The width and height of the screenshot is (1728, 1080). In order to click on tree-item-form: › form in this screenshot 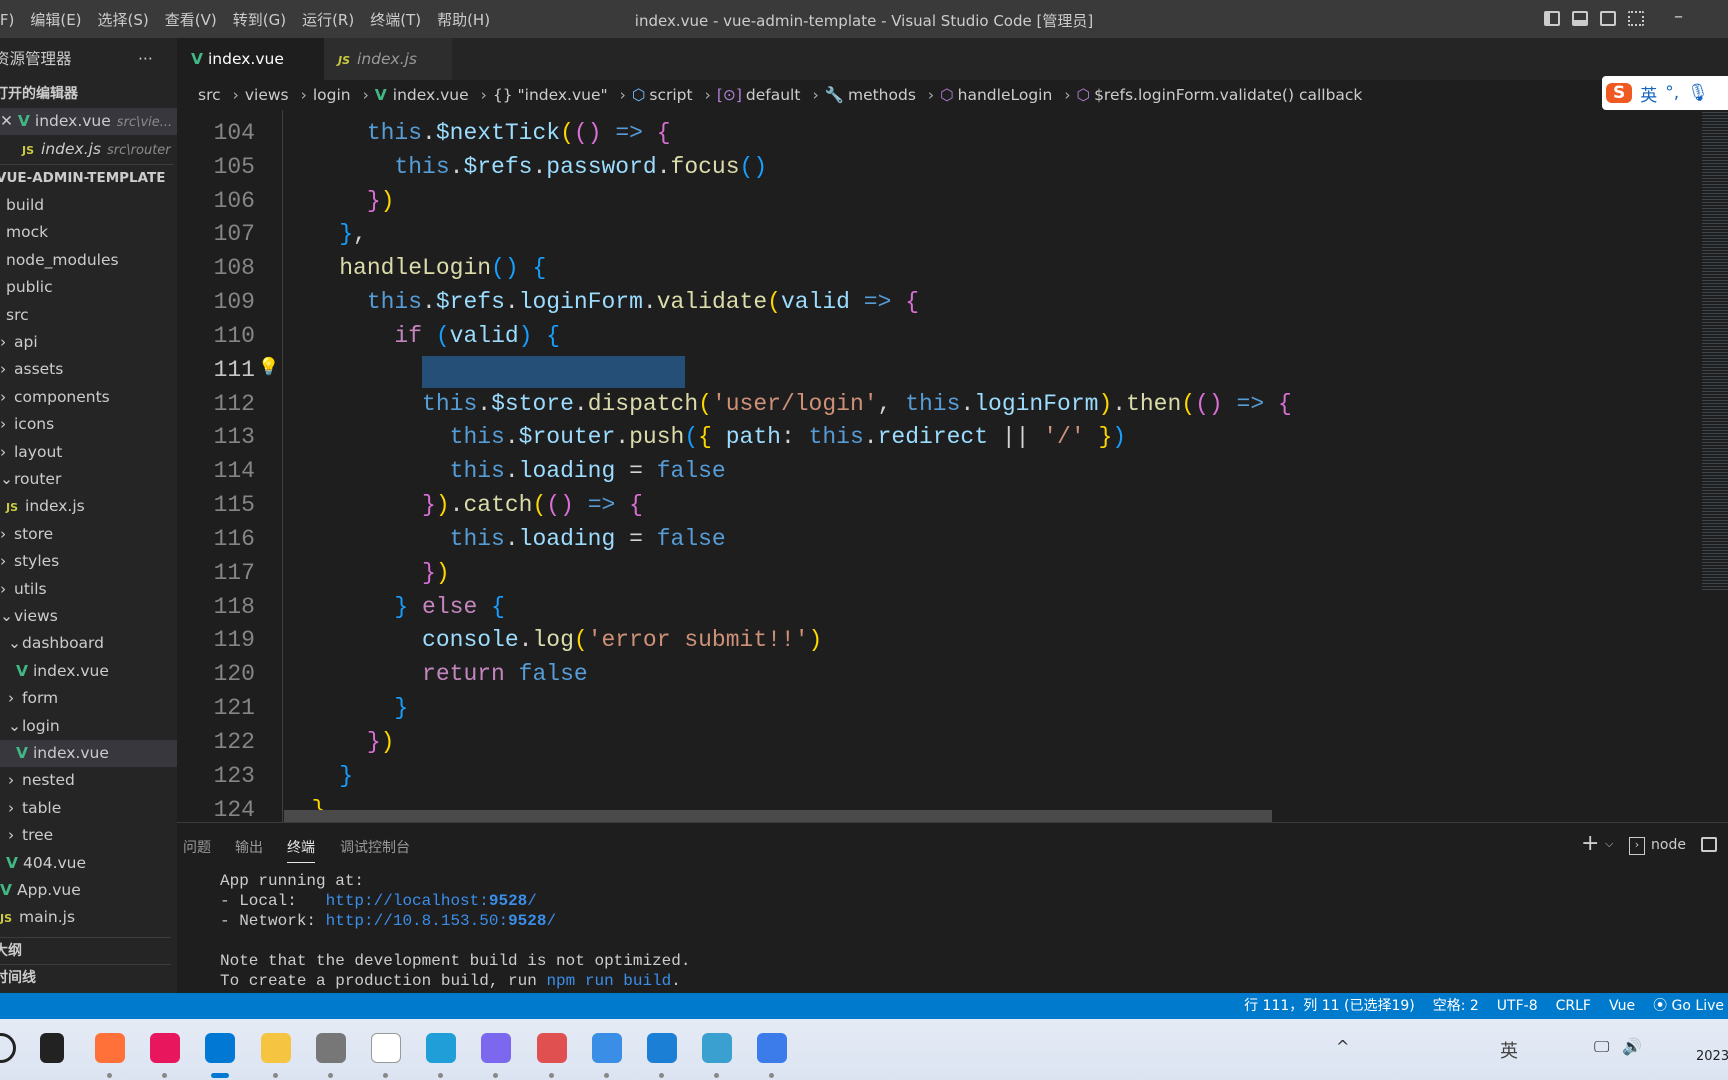, I will do `click(88, 698)`.